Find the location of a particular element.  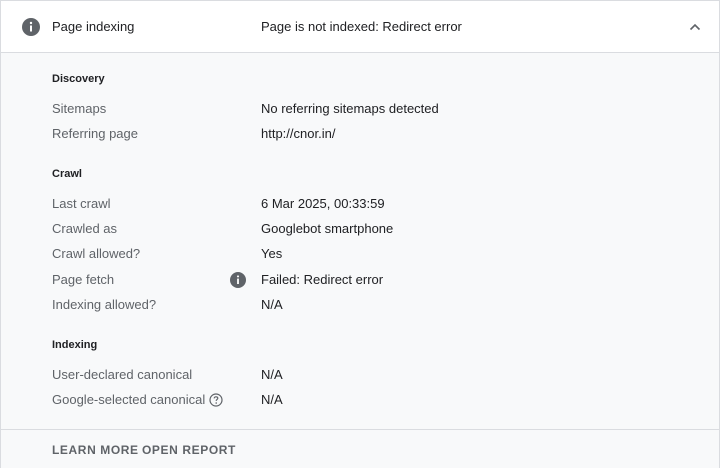

row-label-indexing-allowed: Indexing allowed? is located at coordinates (104, 304).